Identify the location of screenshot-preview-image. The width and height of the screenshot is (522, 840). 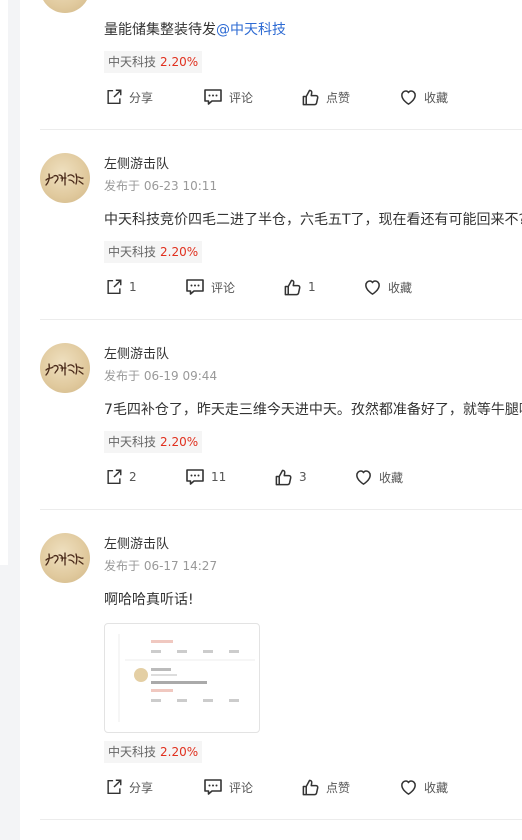
(186, 678).